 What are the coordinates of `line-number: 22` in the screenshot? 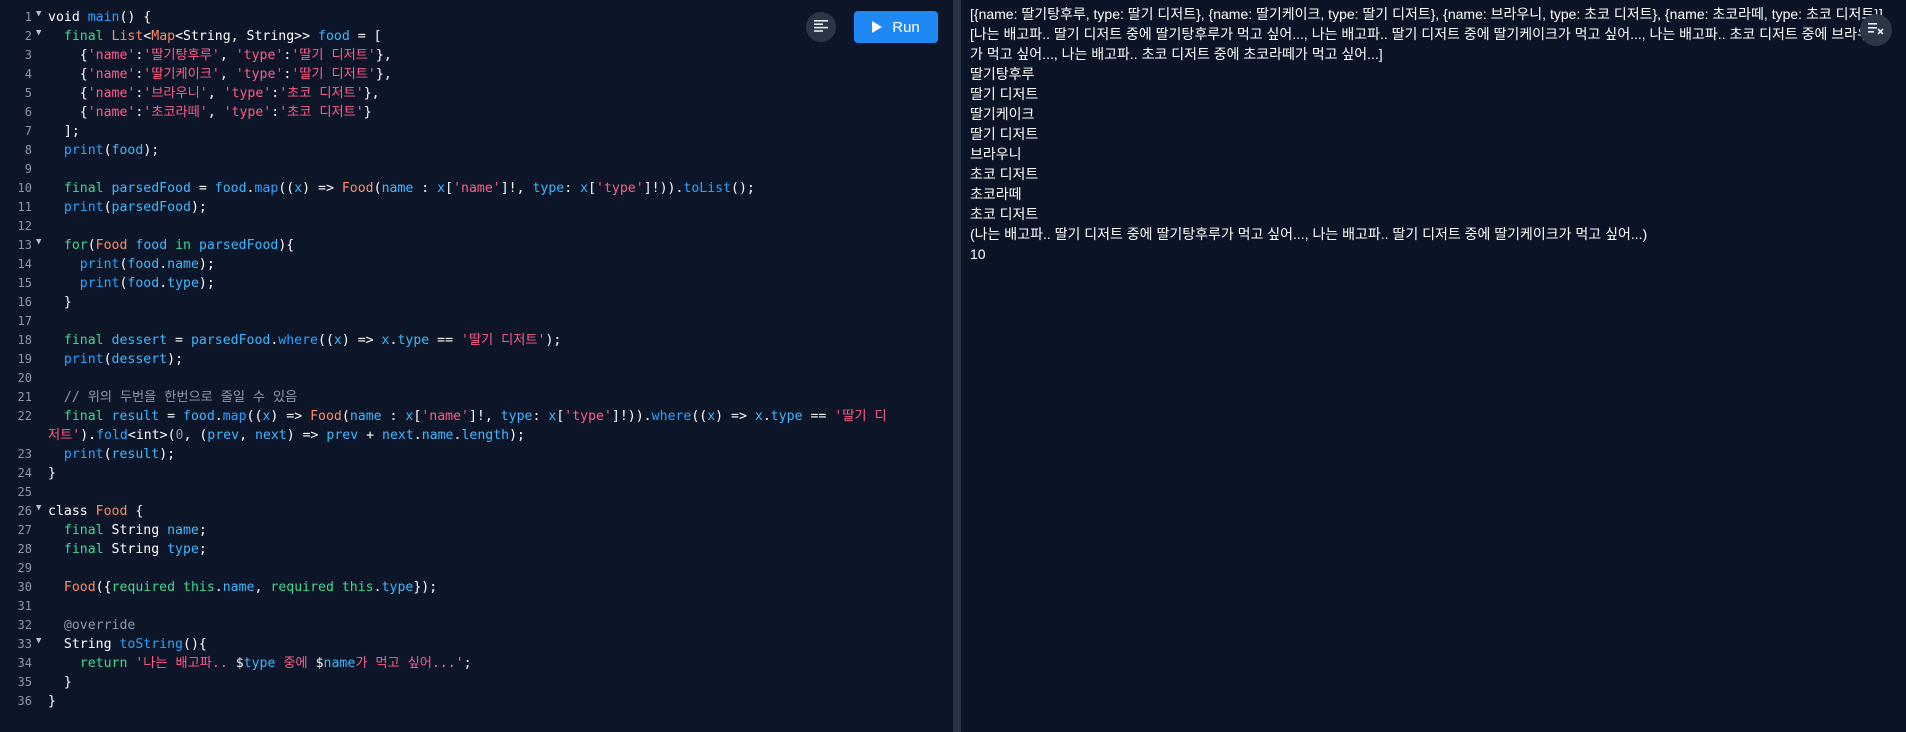 It's located at (24, 416).